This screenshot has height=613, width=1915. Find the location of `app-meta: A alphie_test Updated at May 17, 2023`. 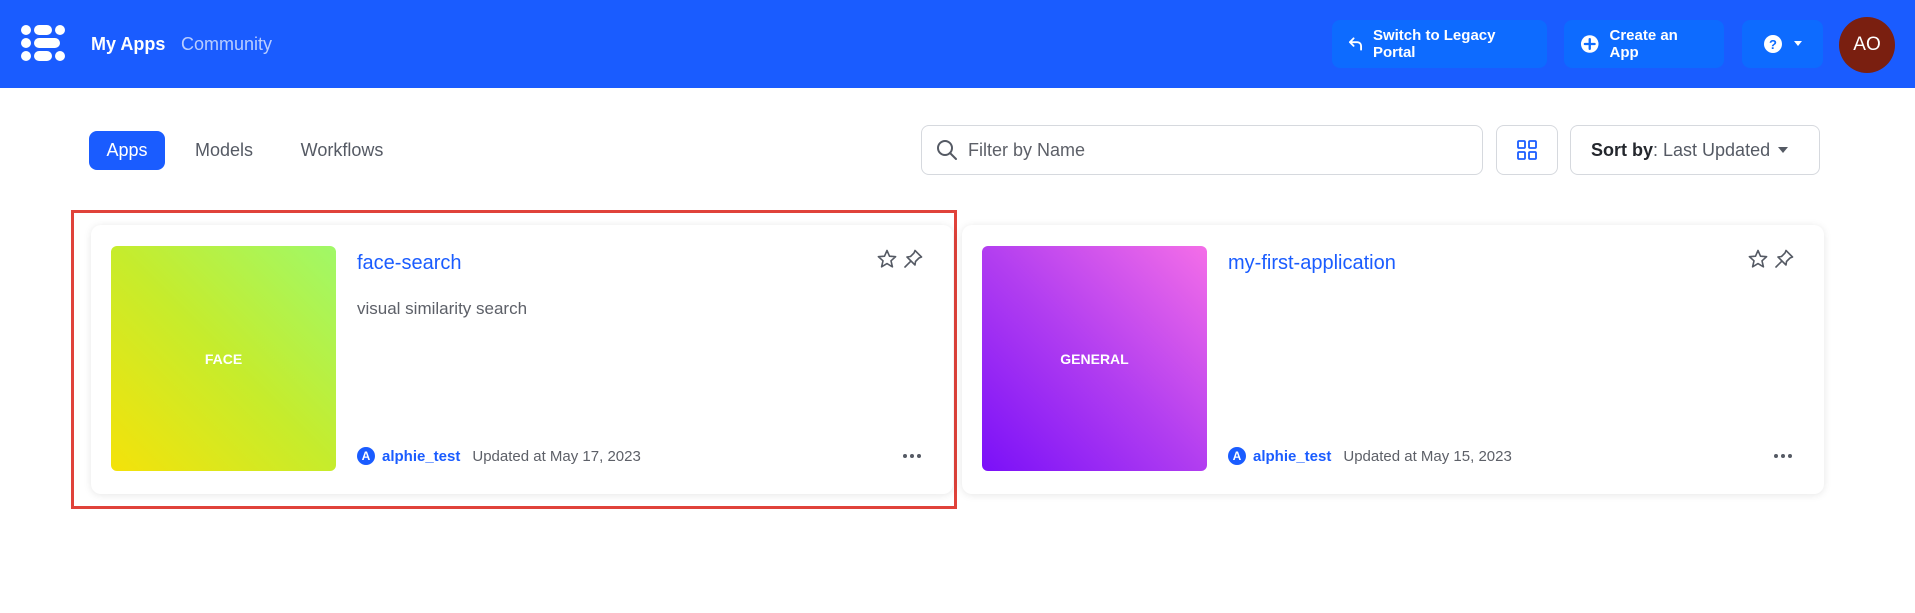

app-meta: A alphie_test Updated at May 17, 2023 is located at coordinates (499, 456).